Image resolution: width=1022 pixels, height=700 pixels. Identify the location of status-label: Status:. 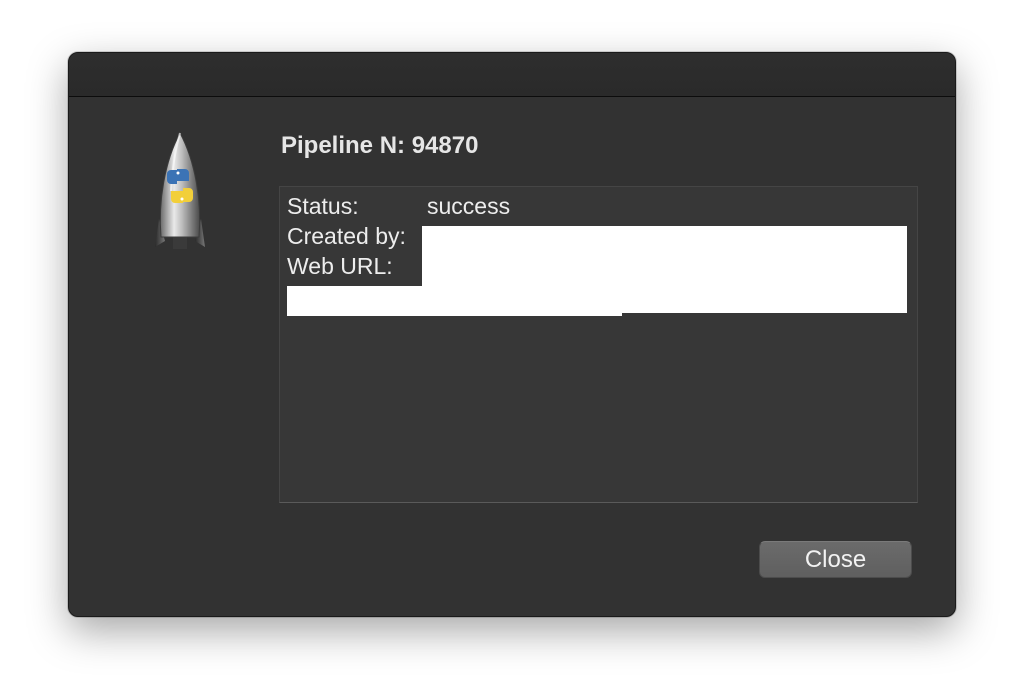
(323, 206).